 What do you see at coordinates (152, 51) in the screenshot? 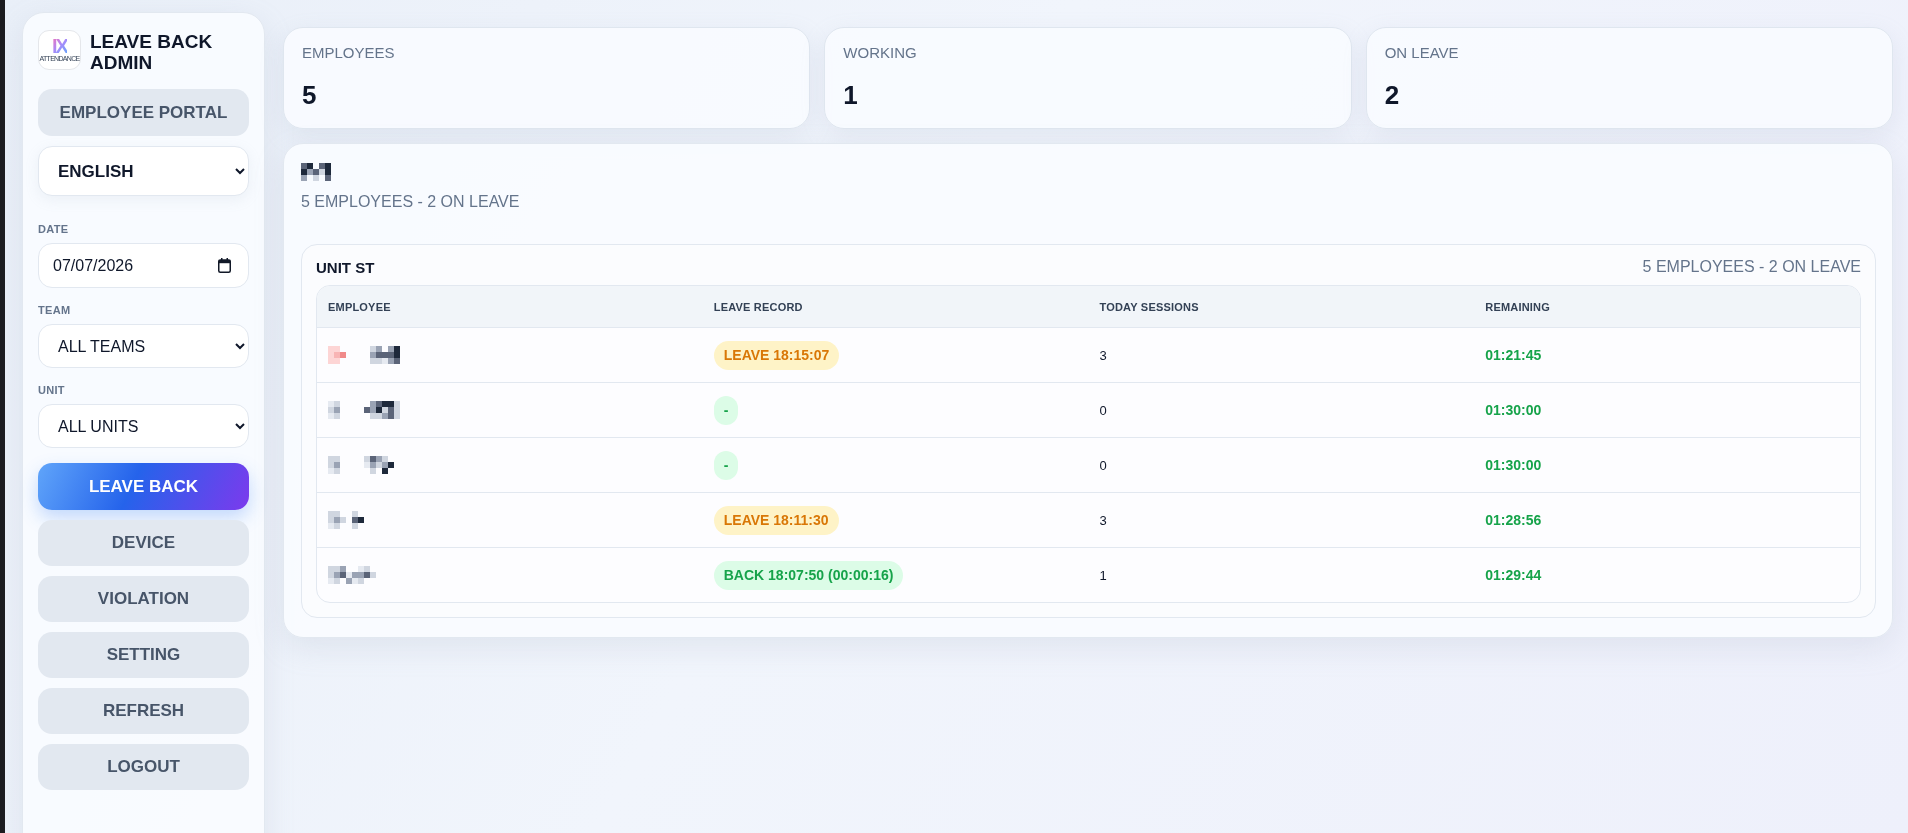
I see `app-title: LEAVE BACK ADMIN` at bounding box center [152, 51].